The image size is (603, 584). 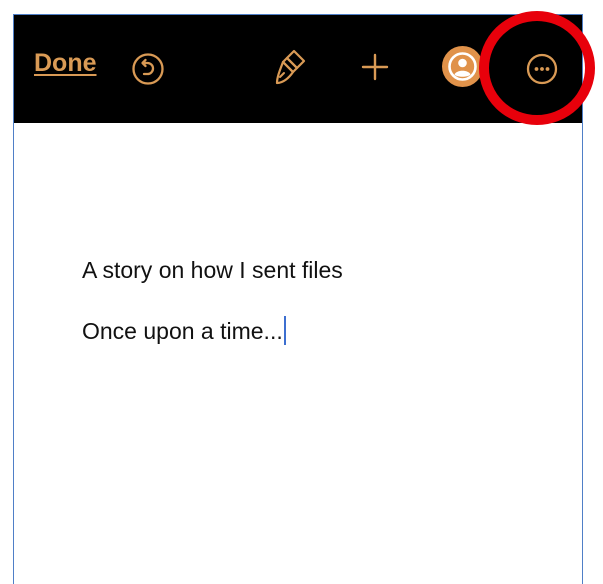 I want to click on avatar-icon, so click(x=462, y=66).